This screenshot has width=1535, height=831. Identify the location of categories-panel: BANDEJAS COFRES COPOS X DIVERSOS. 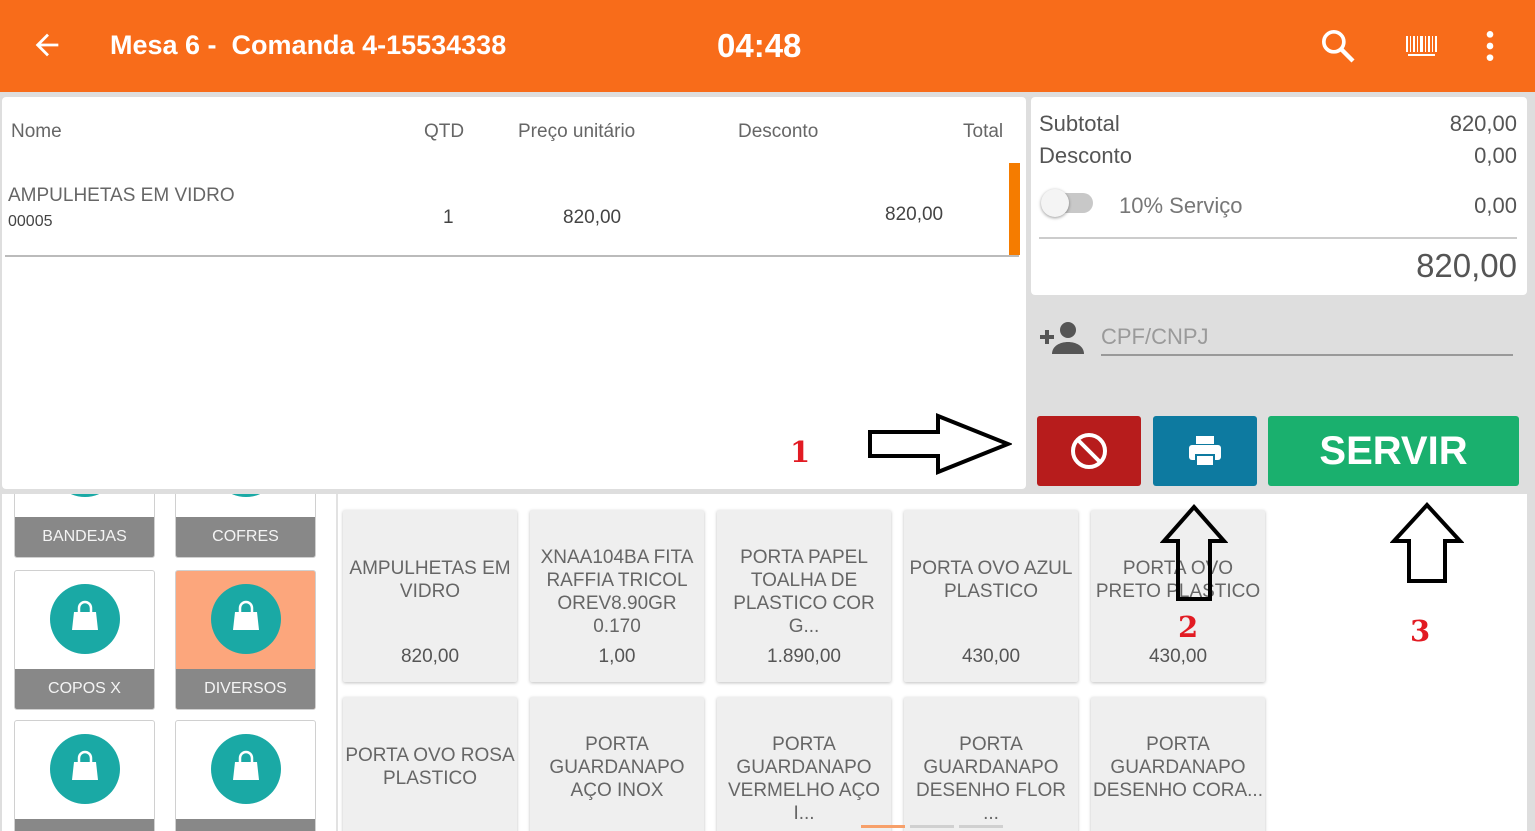
(169, 662).